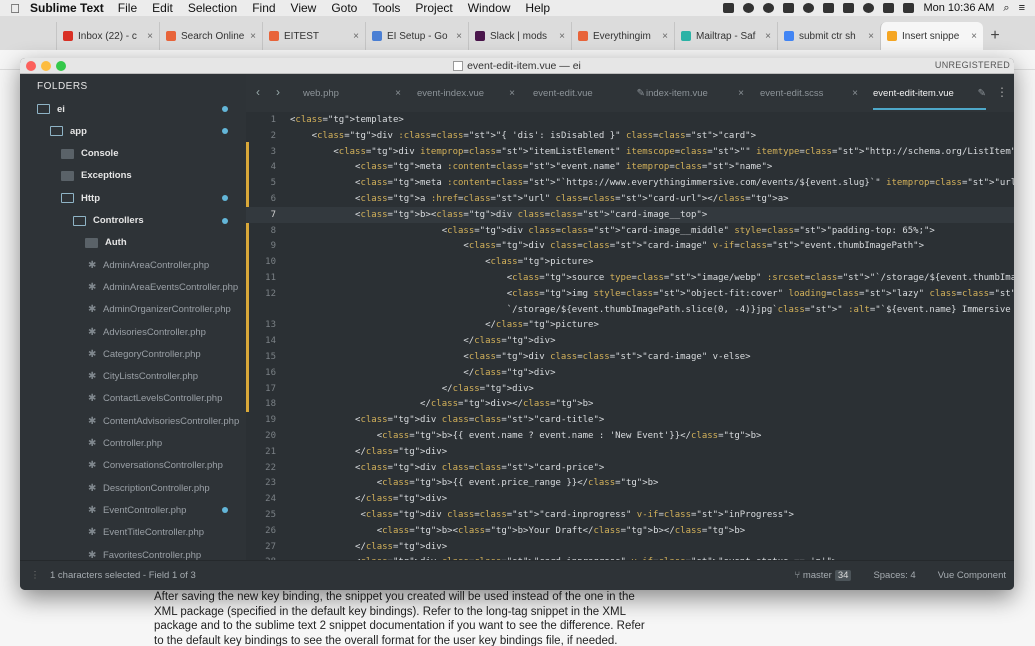 This screenshot has width=1035, height=646. I want to click on editor-tab: event-edit.vue ✎, so click(589, 93).